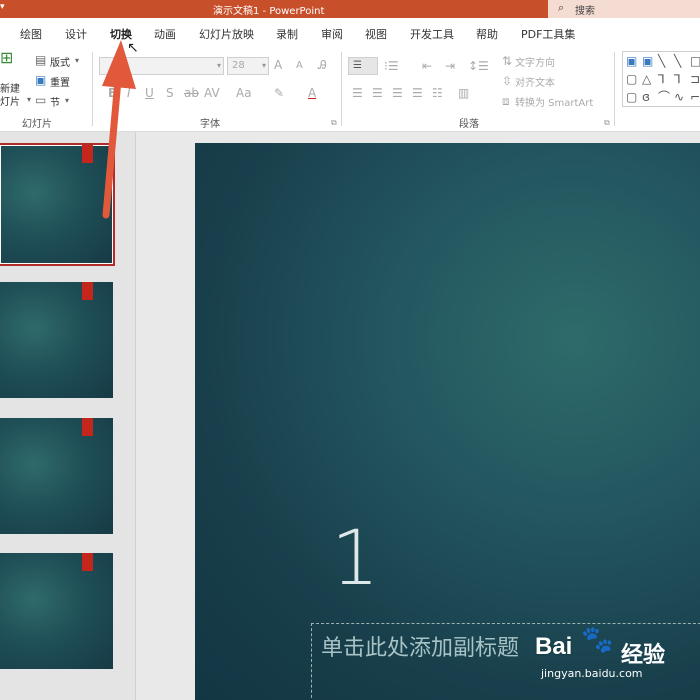  I want to click on text-direction-icon: ⇅, so click(507, 61).